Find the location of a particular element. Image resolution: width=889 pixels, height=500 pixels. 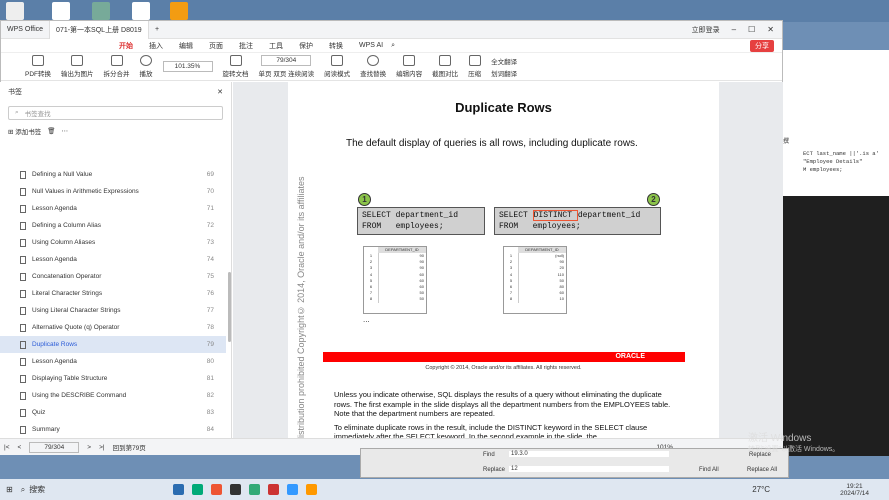

bookmark-item: Using Literal Character Strings 77 is located at coordinates (113, 310).